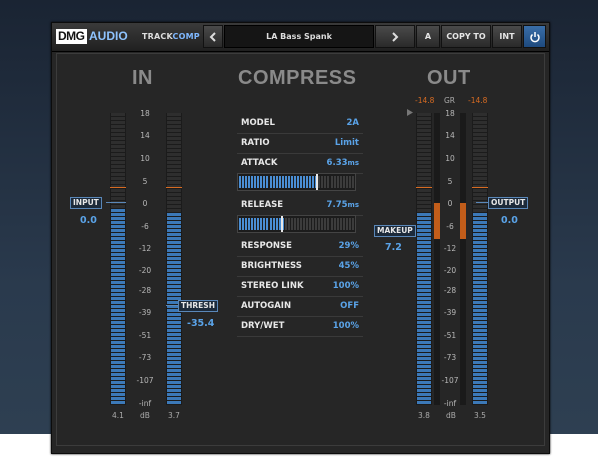  What do you see at coordinates (347, 143) in the screenshot?
I see `param-value: Limit` at bounding box center [347, 143].